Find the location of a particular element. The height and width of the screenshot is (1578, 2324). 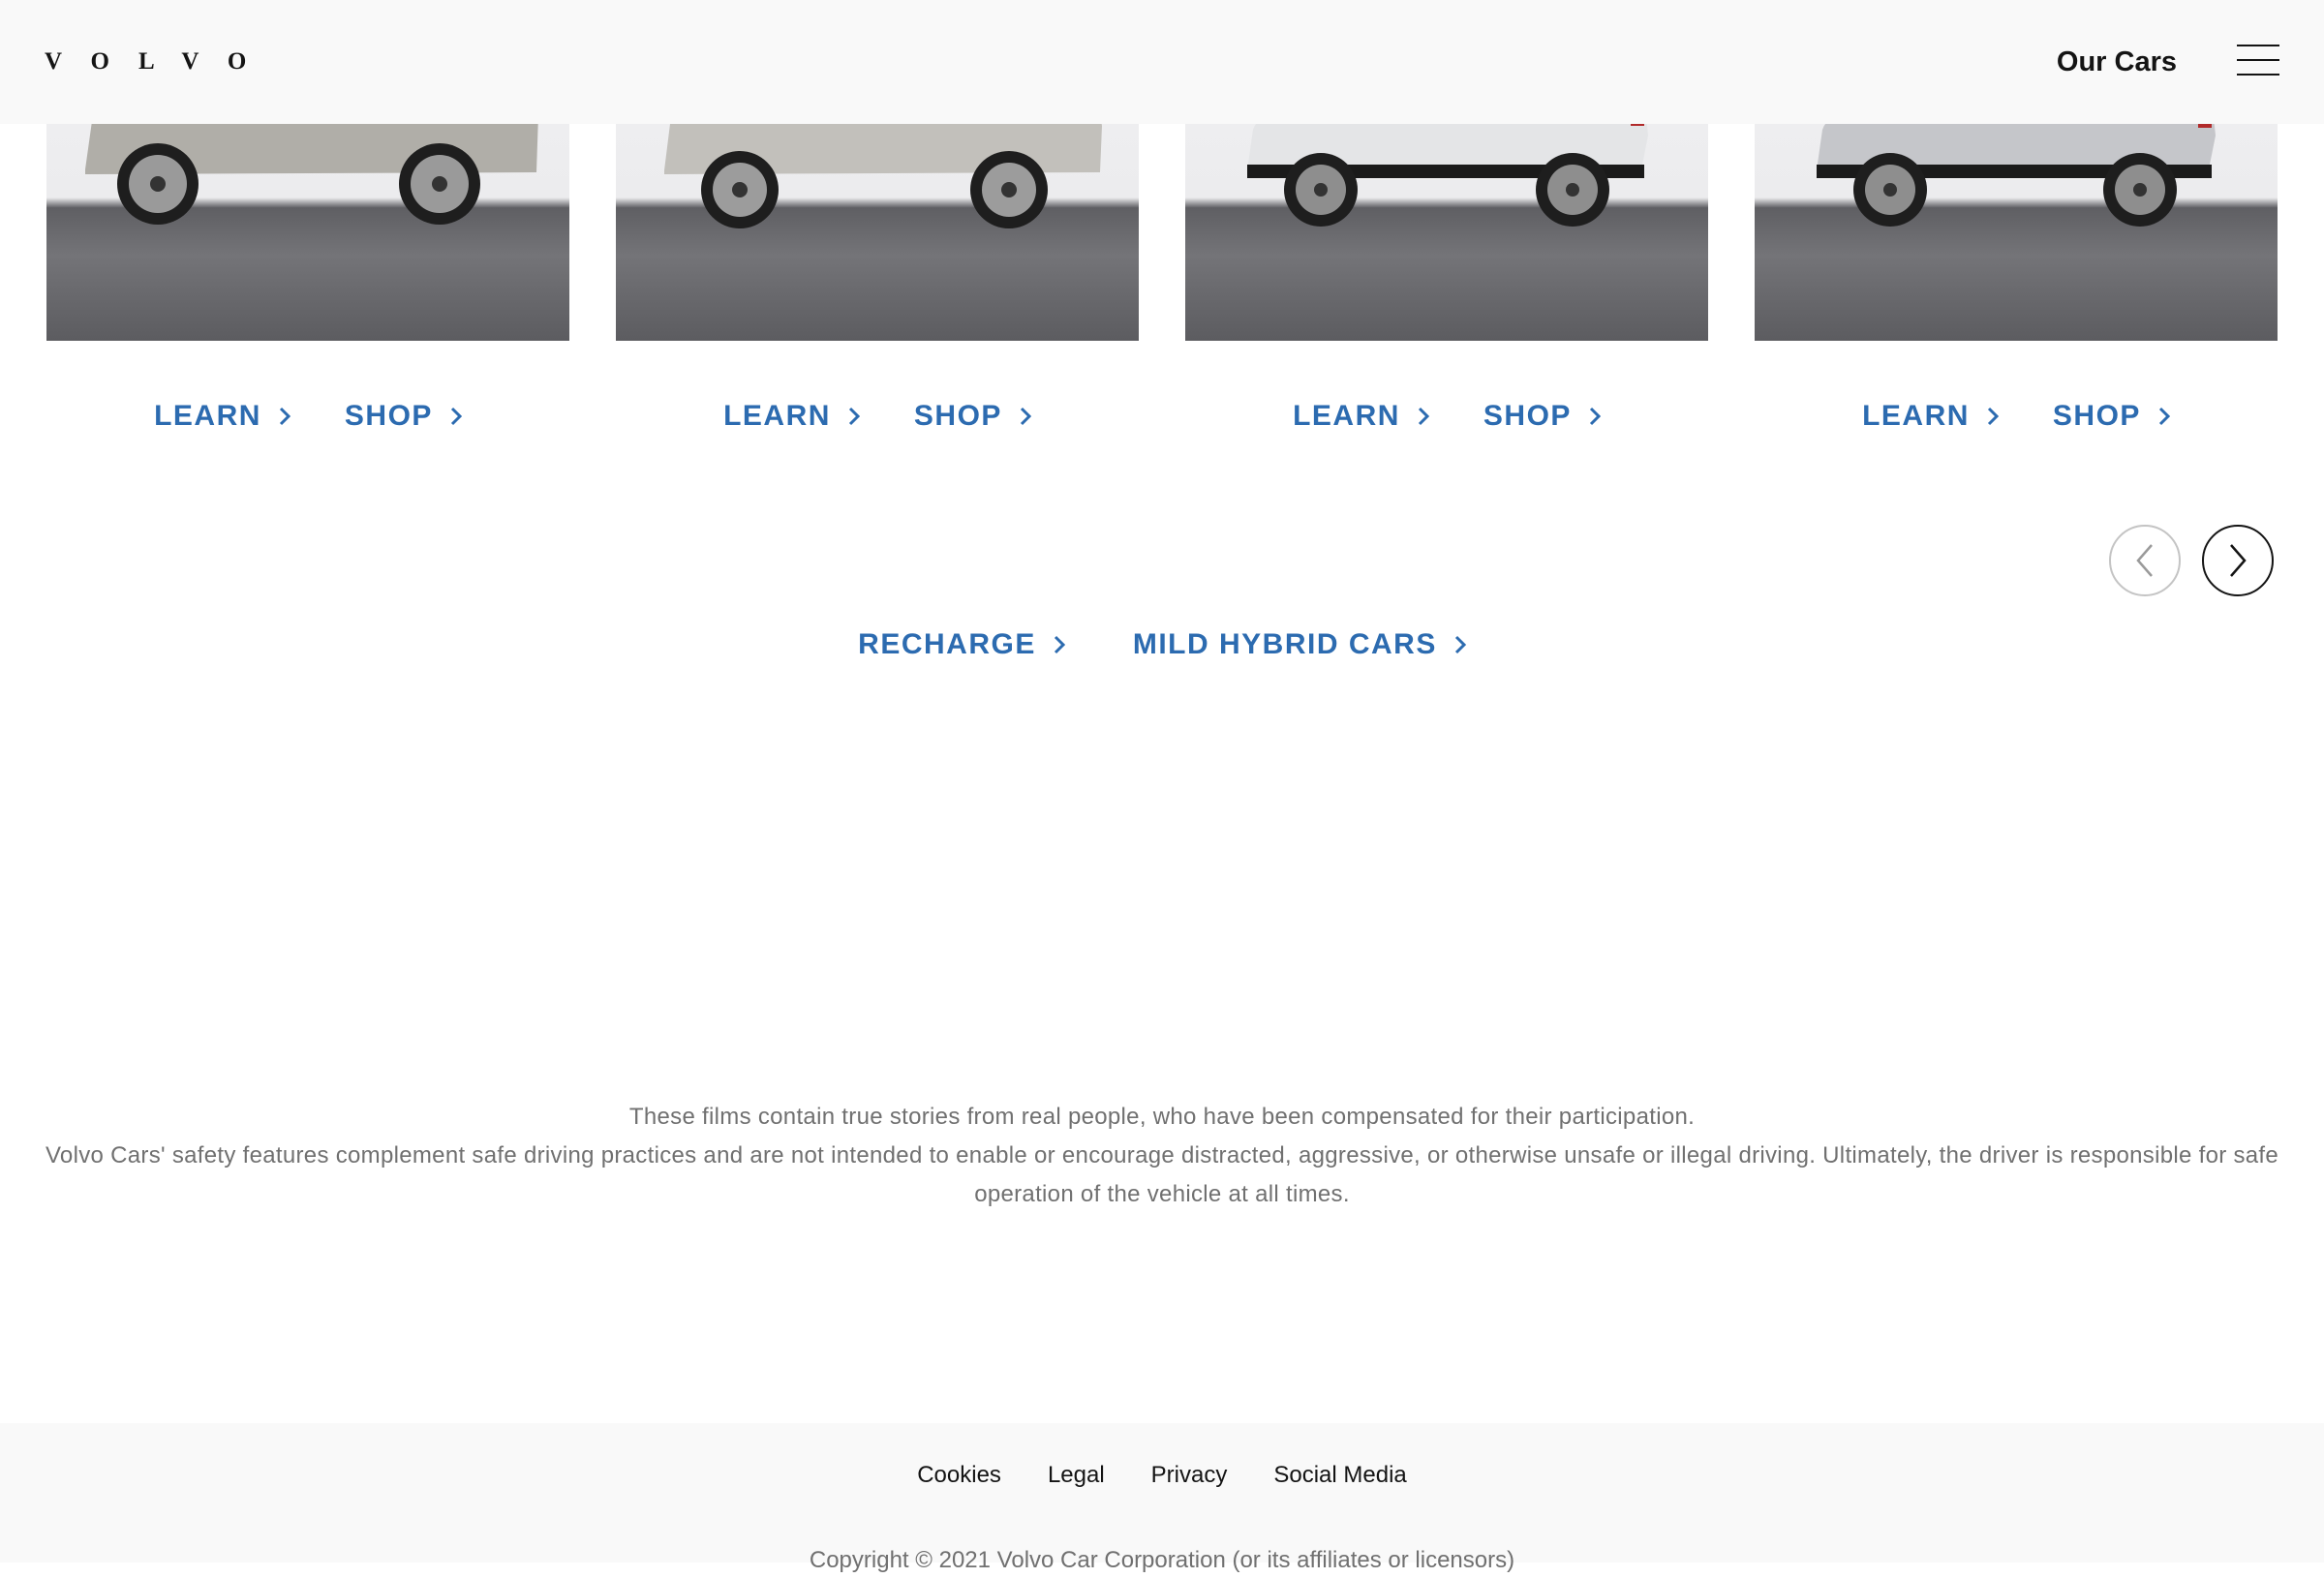

mild-hybrid-link: MILD HYBRID CARS is located at coordinates (1299, 645).